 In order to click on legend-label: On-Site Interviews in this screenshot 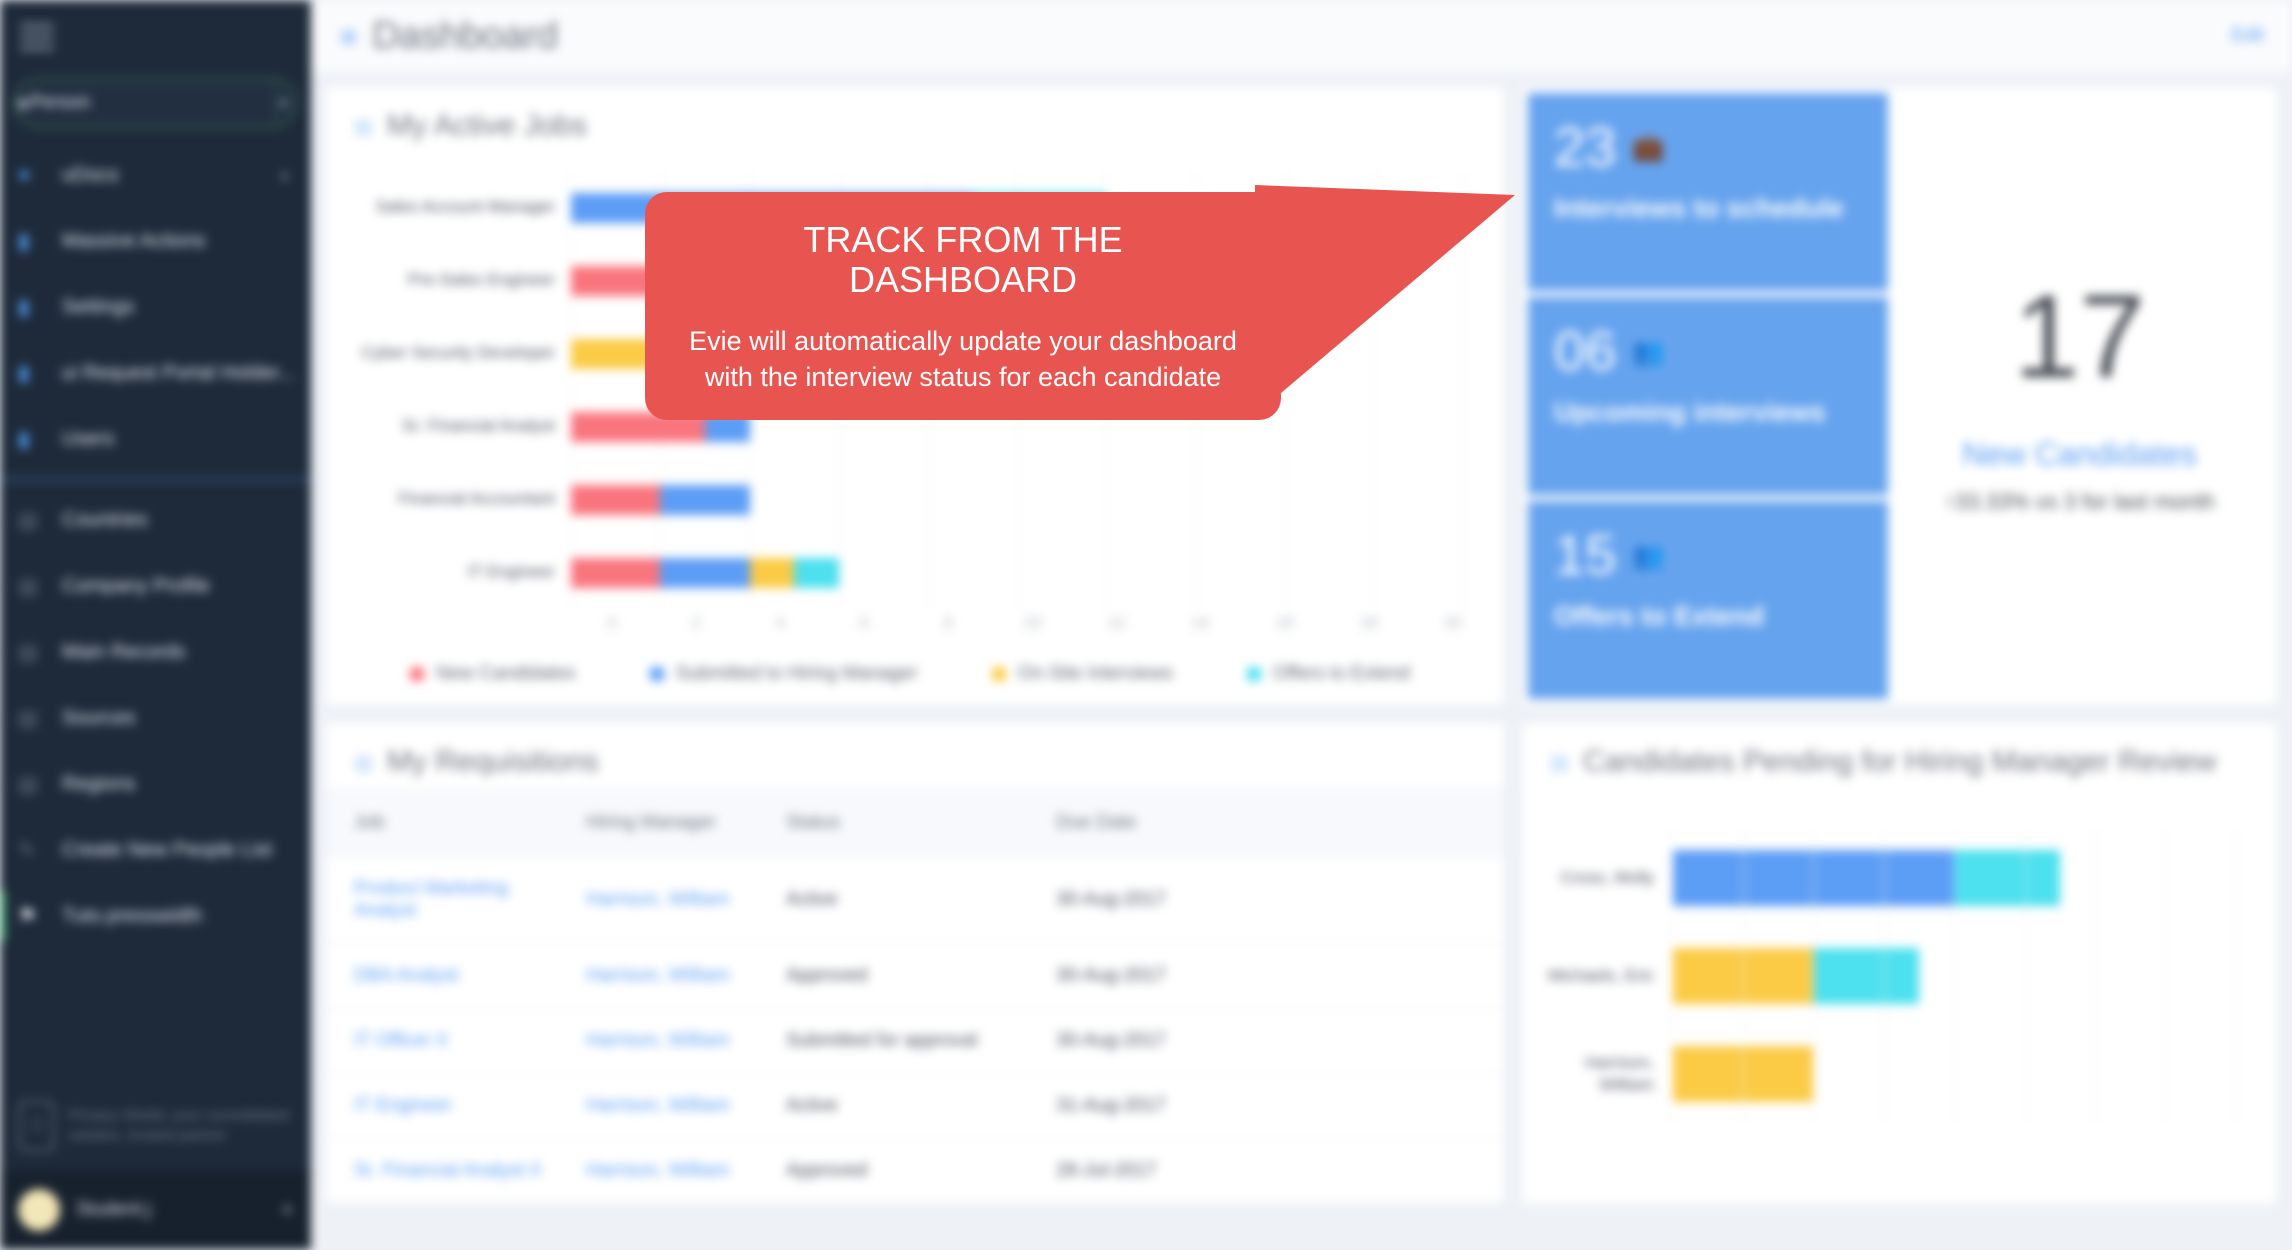, I will do `click(1095, 673)`.